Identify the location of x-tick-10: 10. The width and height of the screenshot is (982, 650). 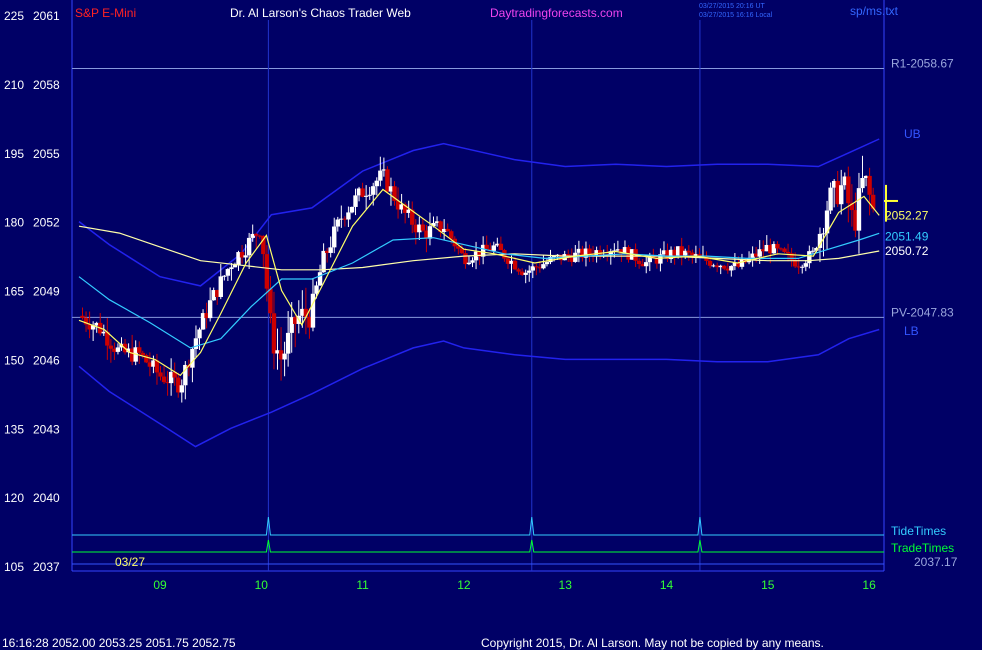
(262, 585).